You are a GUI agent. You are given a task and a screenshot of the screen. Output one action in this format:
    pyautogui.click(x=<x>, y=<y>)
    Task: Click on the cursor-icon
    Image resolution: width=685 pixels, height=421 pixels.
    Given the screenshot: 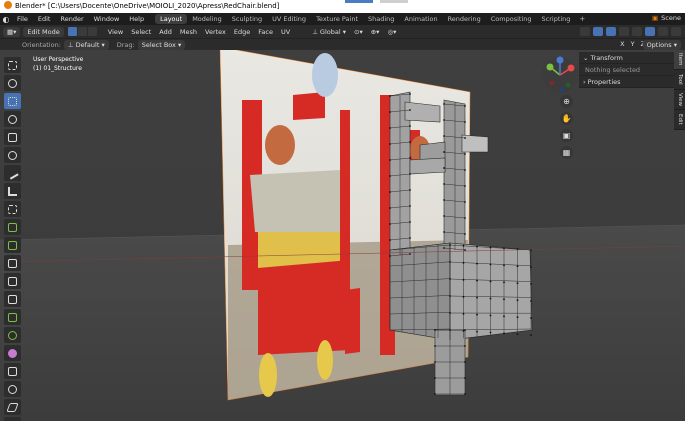 What is the action you would take?
    pyautogui.click(x=12, y=83)
    